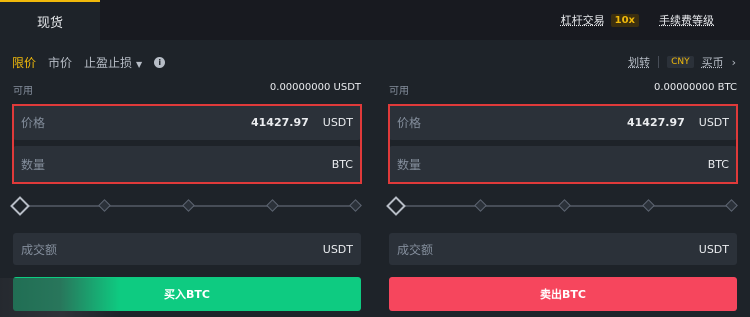  What do you see at coordinates (713, 62) in the screenshot?
I see `buy-crypto-link: 买币` at bounding box center [713, 62].